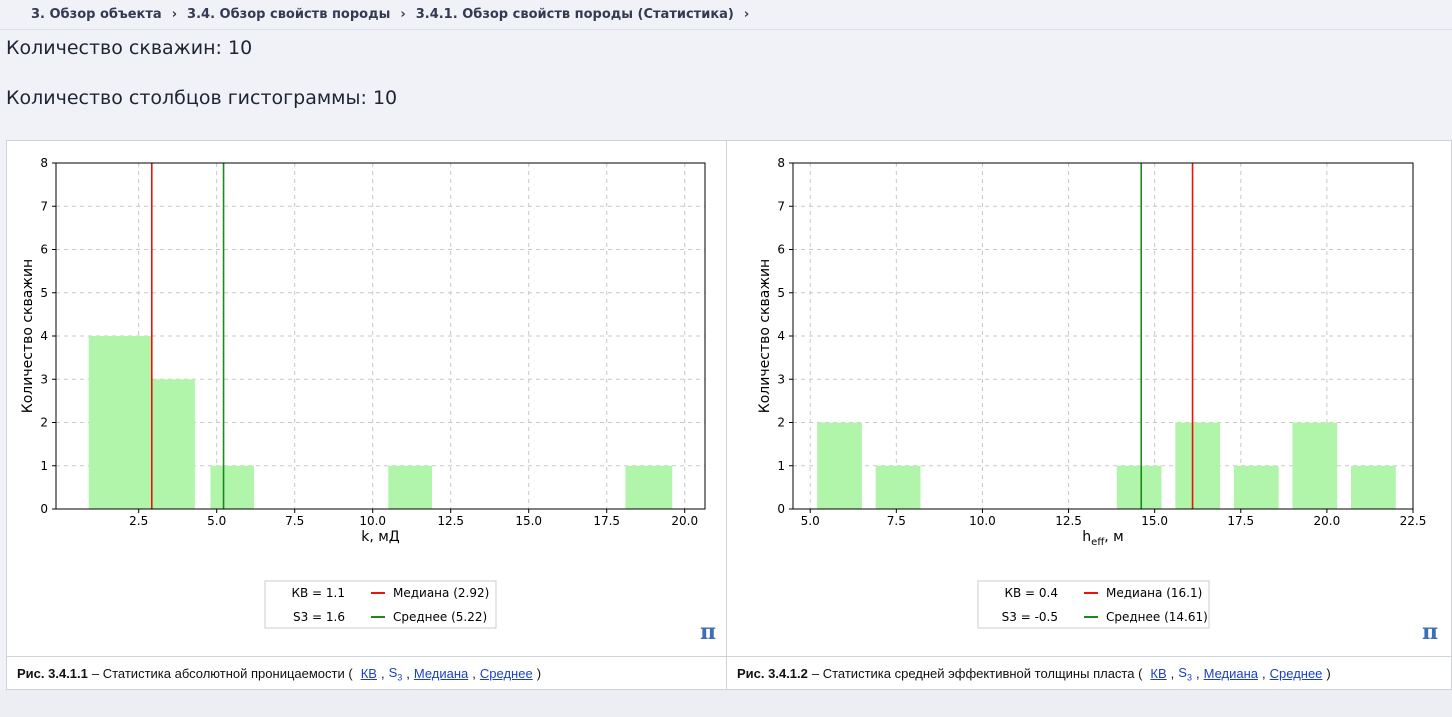  I want to click on legend-median-label: Медиана (16.1), so click(1154, 593).